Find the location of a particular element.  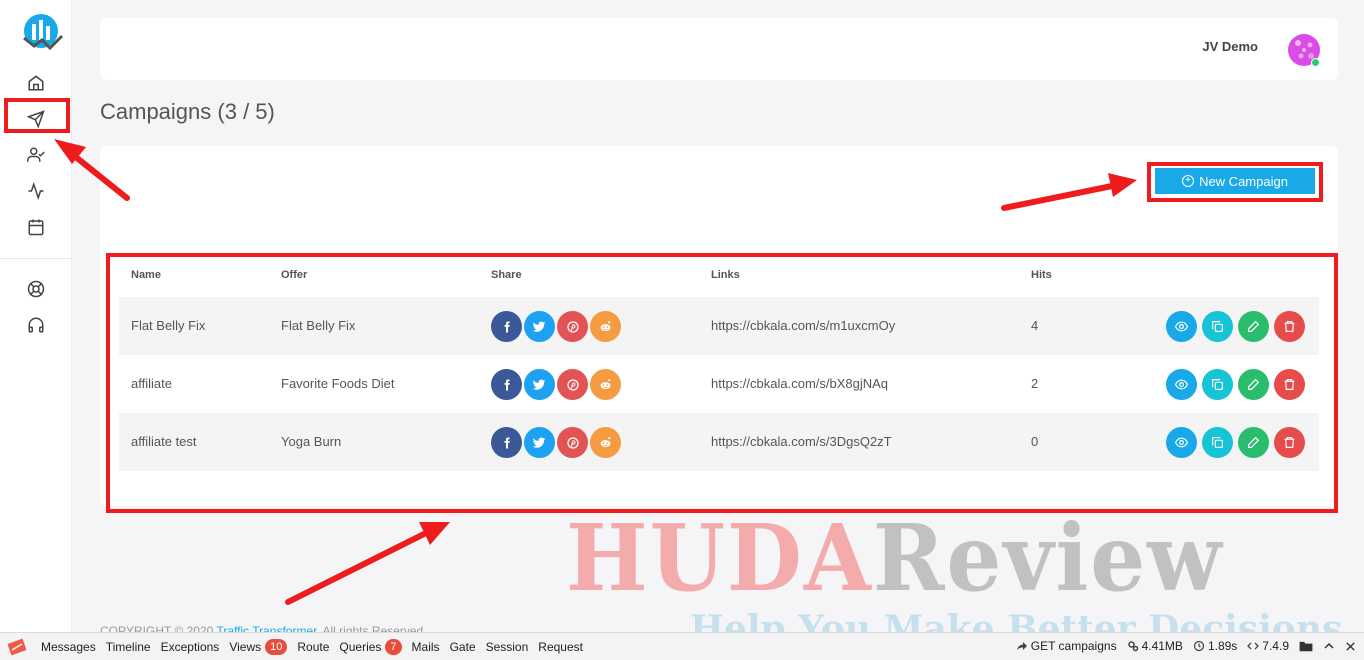

debugbar-php-version: 7.4.9 is located at coordinates (1268, 646).